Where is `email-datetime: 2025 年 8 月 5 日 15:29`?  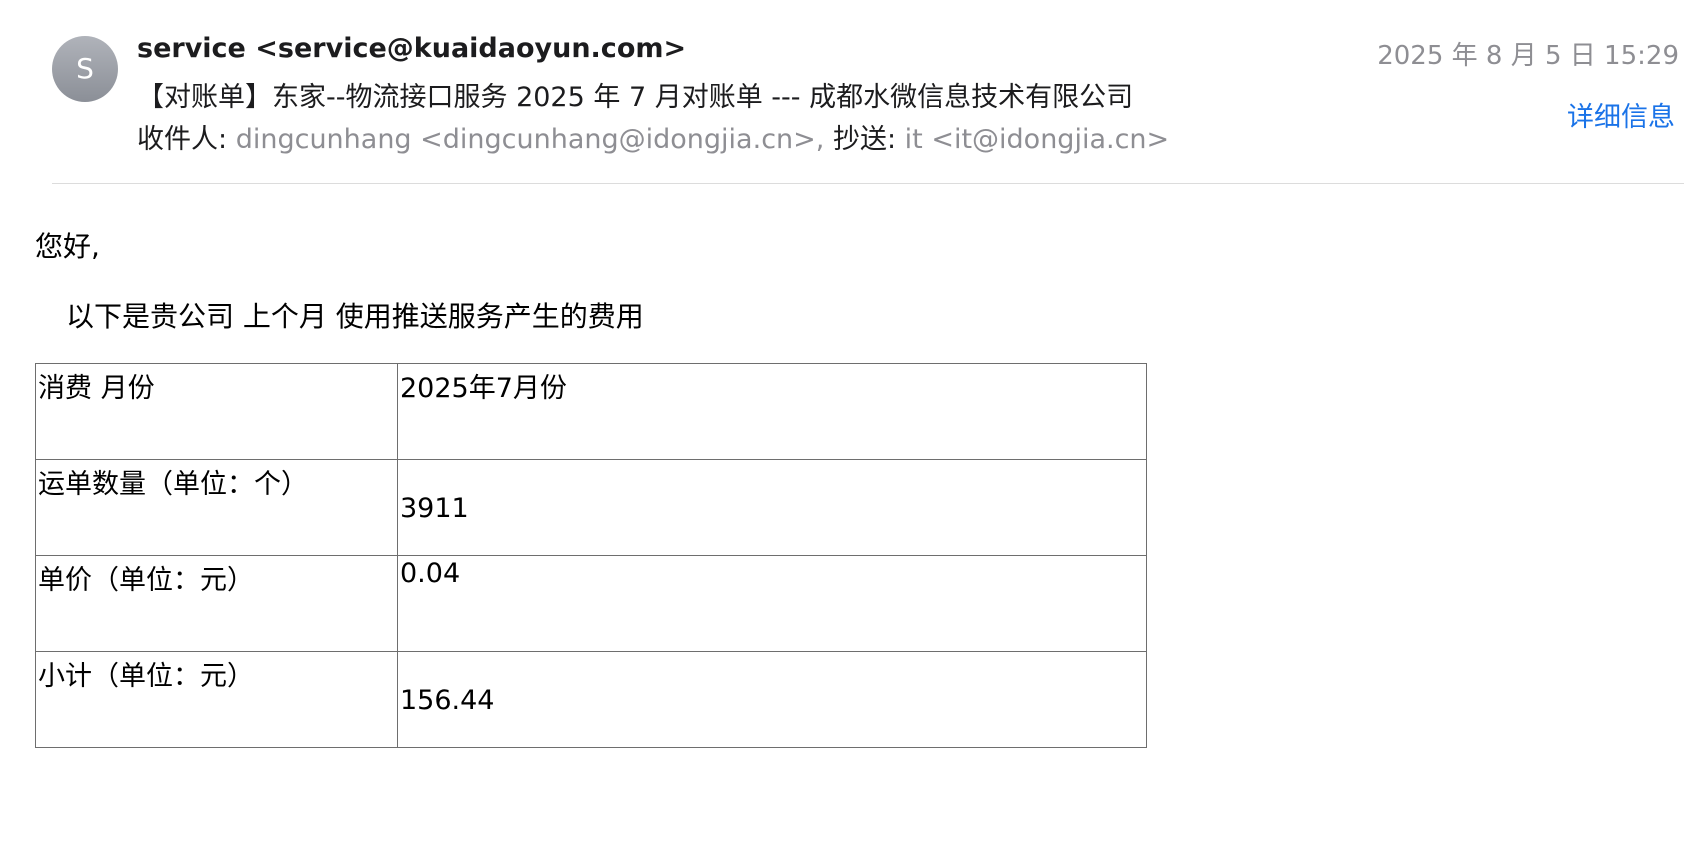
email-datetime: 2025 年 8 月 5 日 15:29 is located at coordinates (1528, 56).